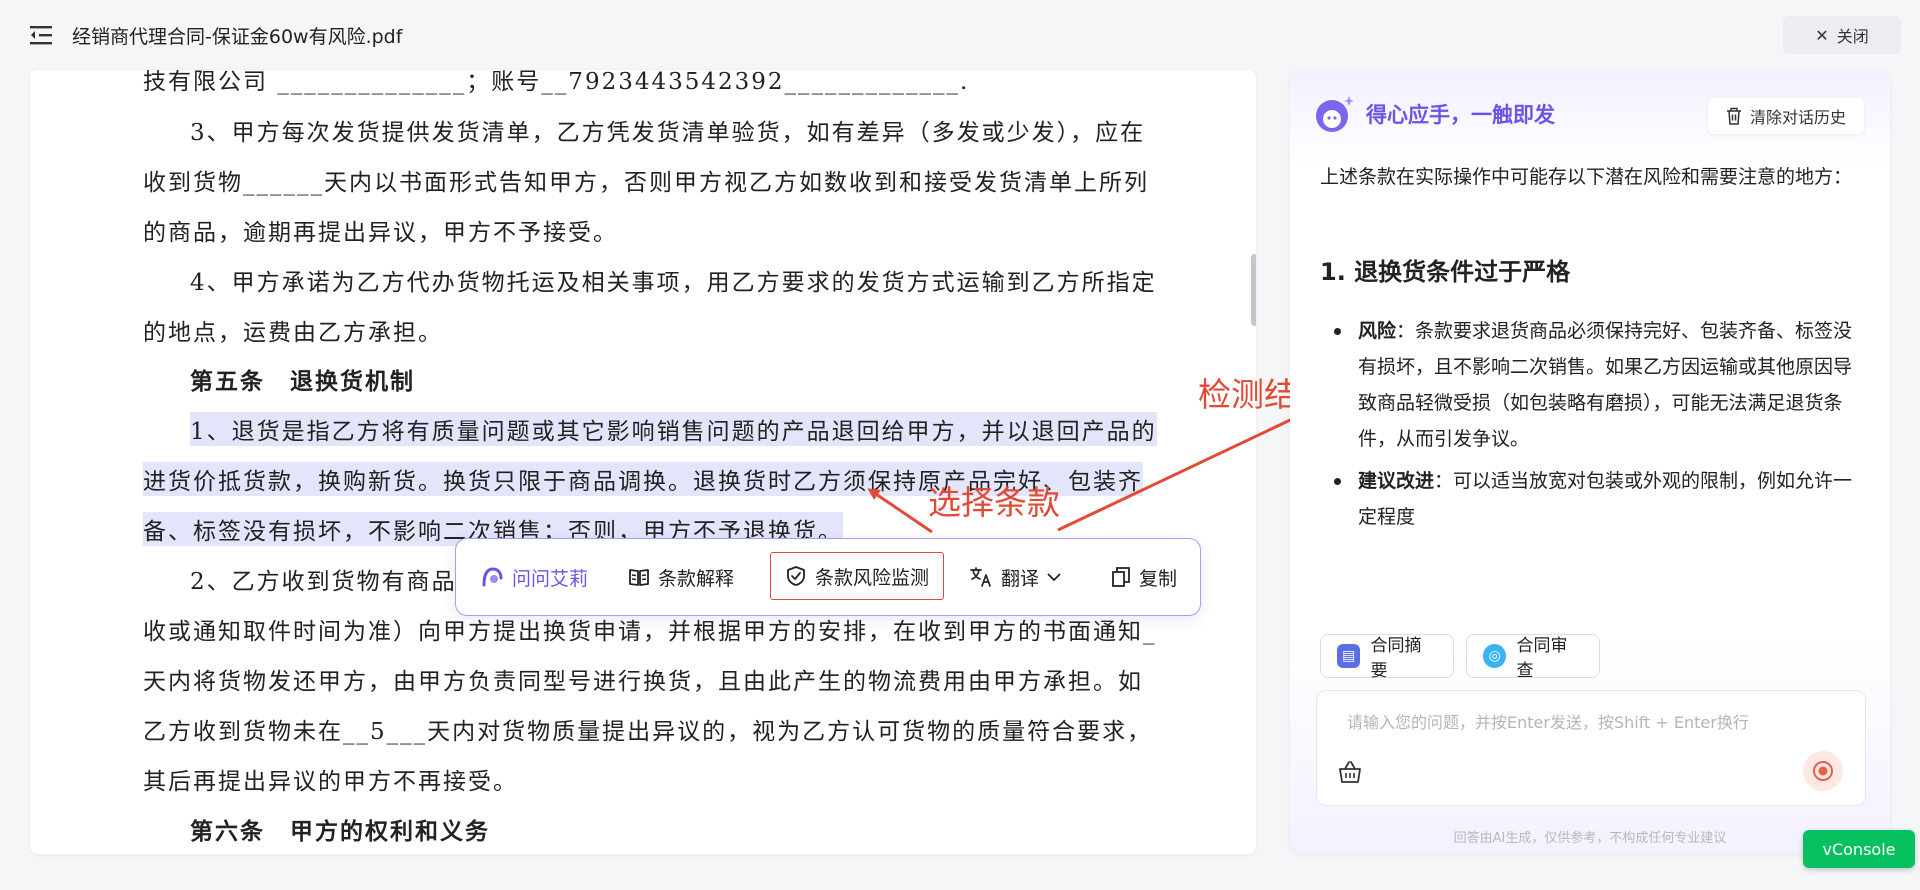  I want to click on summary-book-icon: ▤, so click(1349, 656).